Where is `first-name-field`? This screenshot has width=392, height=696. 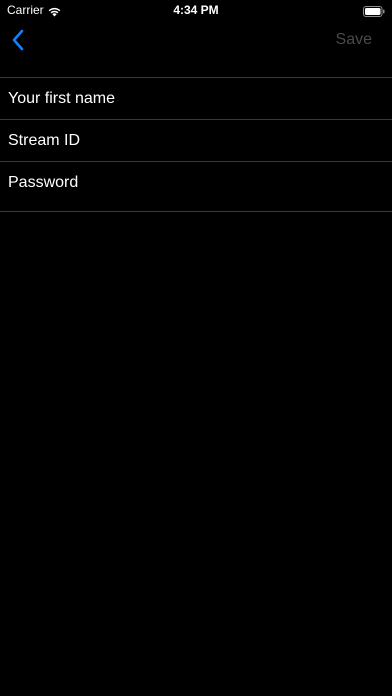 first-name-field is located at coordinates (196, 98).